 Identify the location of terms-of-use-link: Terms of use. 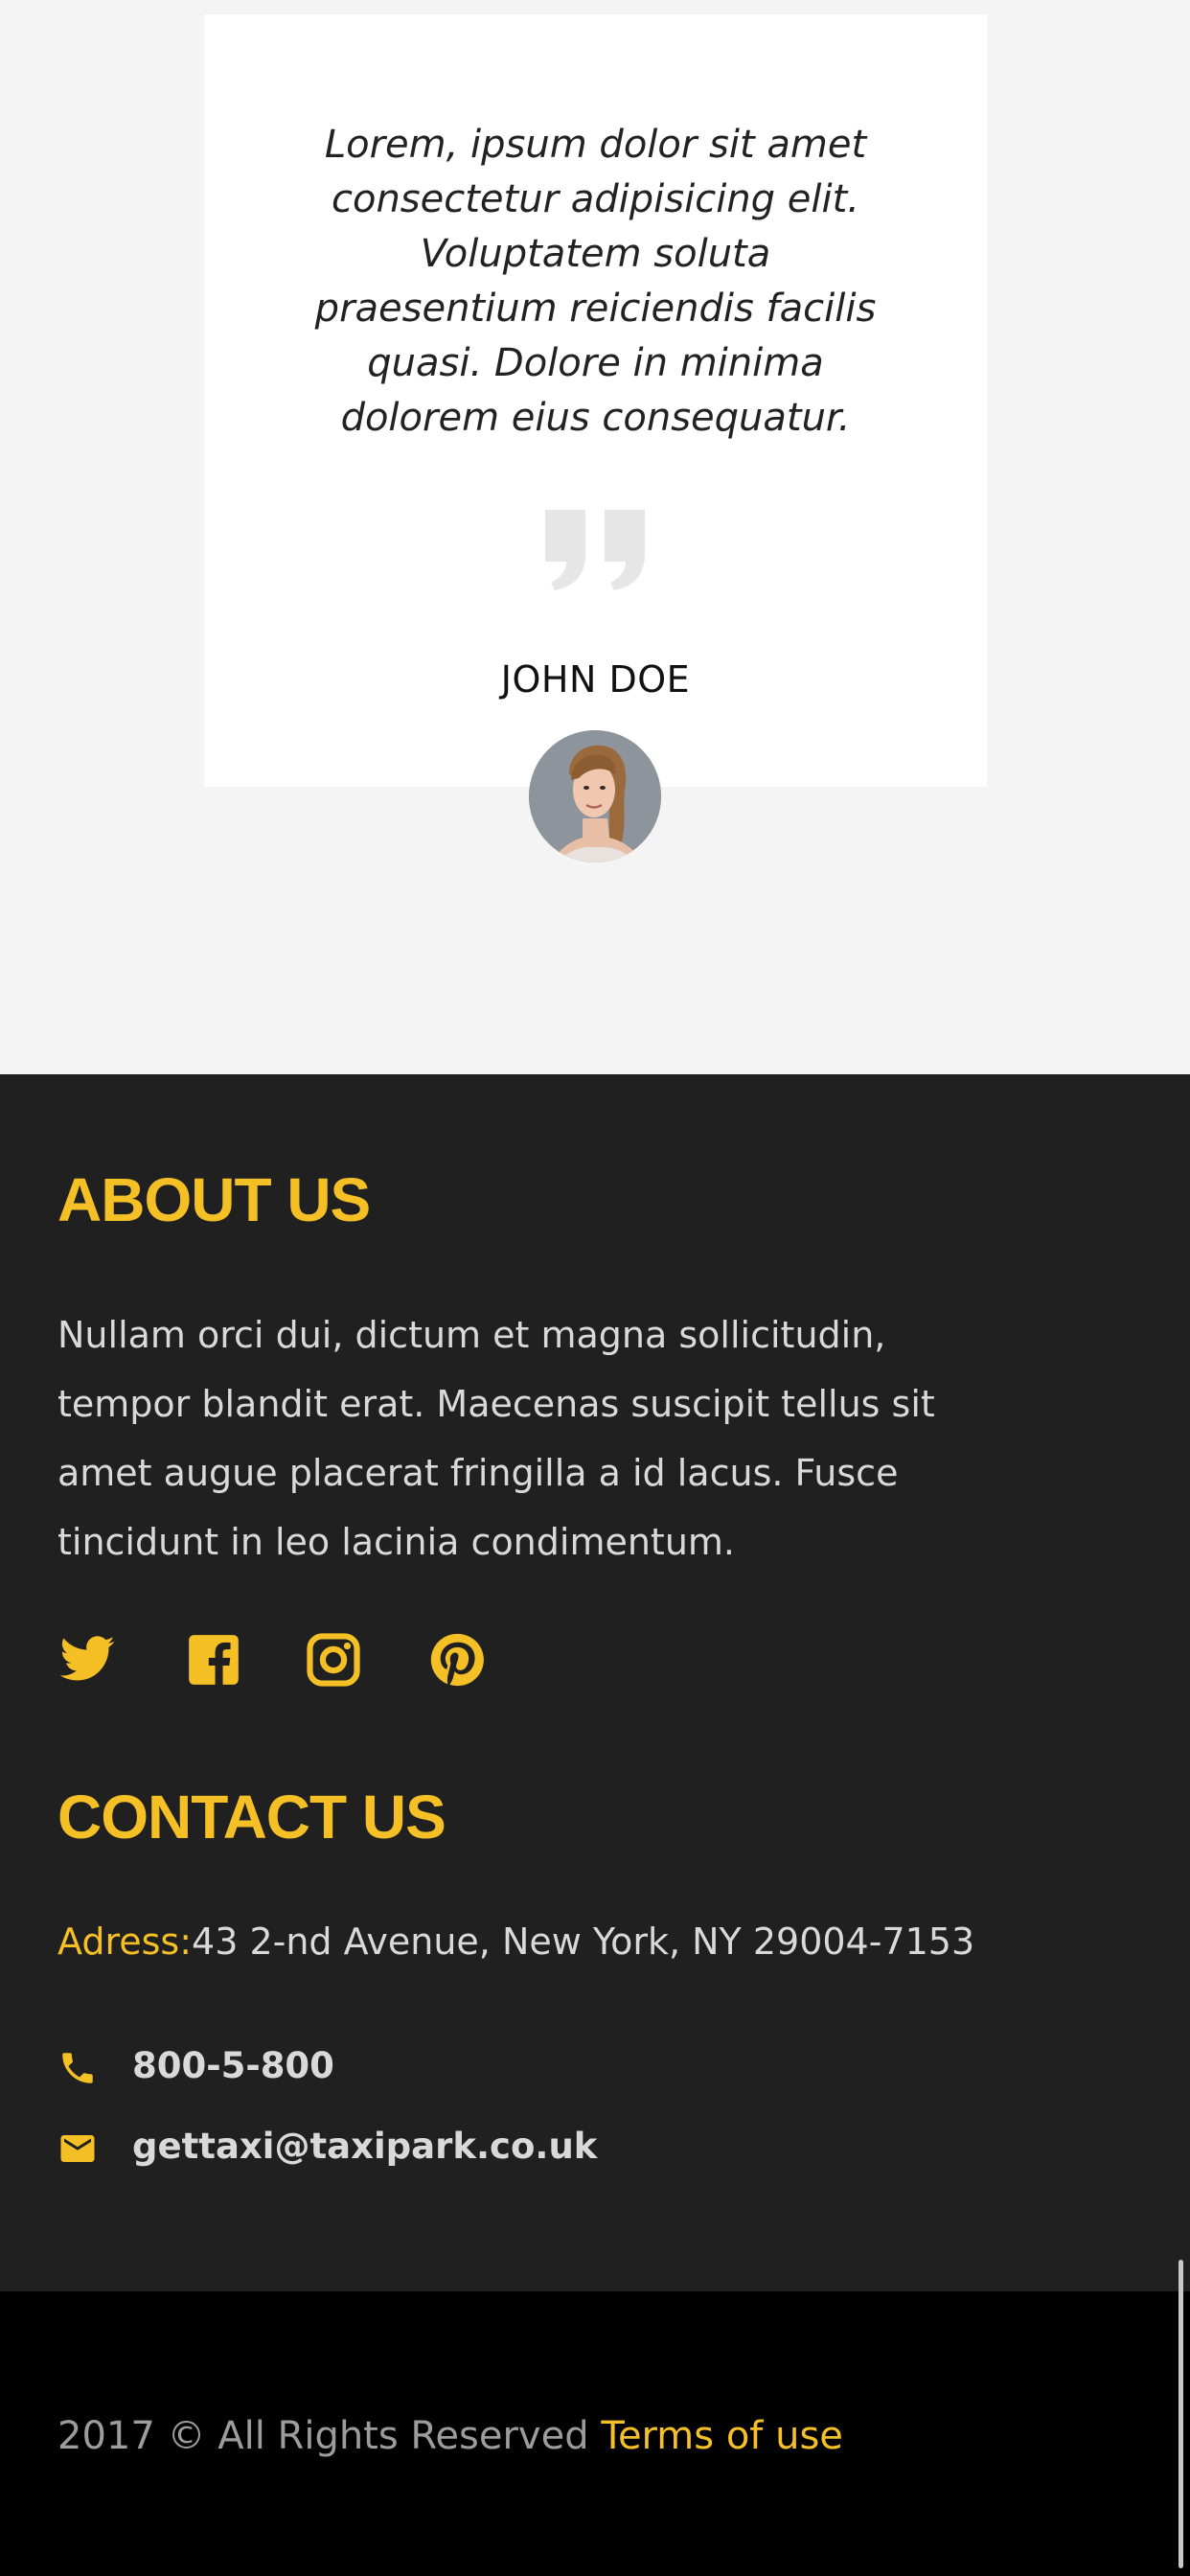
(722, 2436).